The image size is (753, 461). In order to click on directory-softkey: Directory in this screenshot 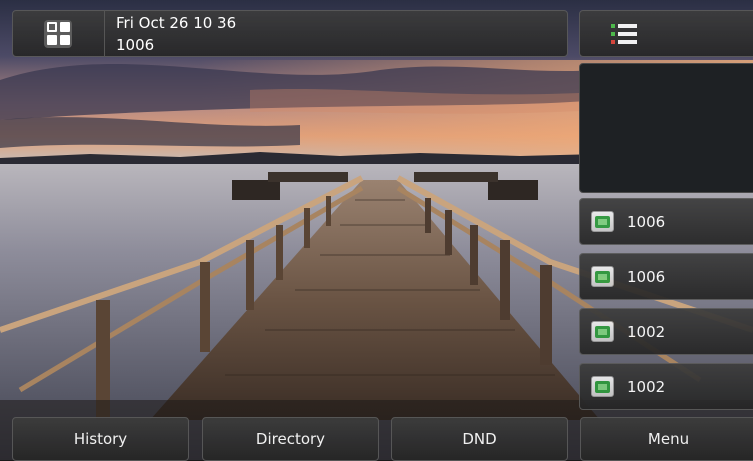, I will do `click(290, 439)`.